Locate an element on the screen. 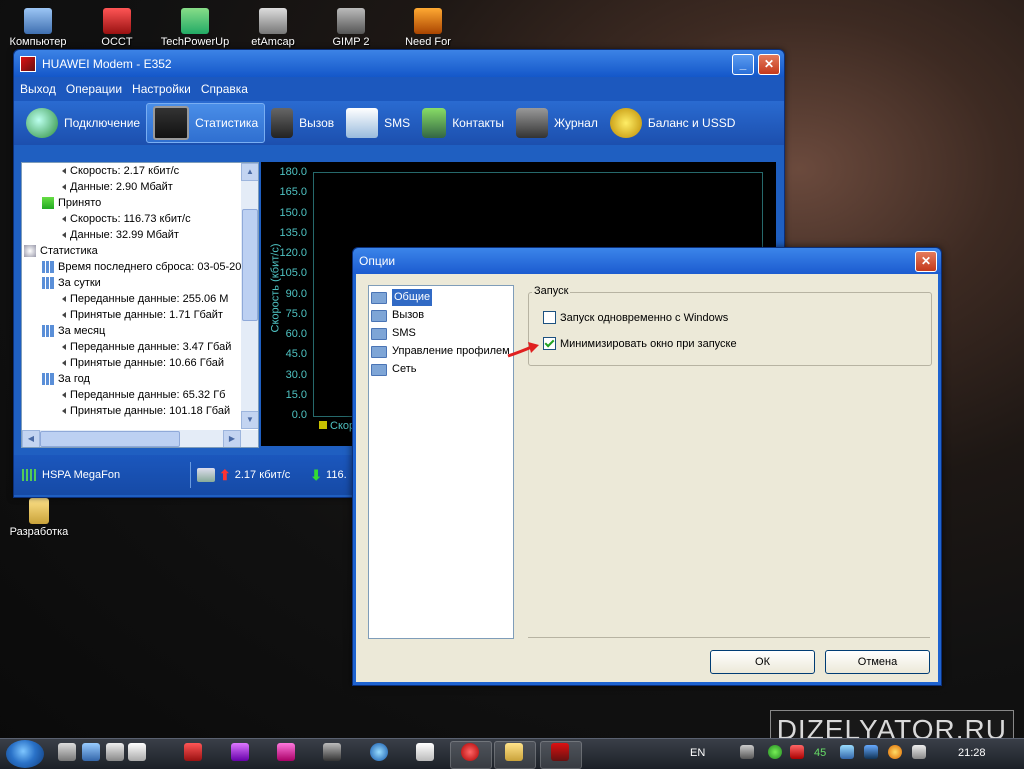 This screenshot has width=1024, height=769. tree-row: Переданные данные: 255.06 М is located at coordinates (145, 299).